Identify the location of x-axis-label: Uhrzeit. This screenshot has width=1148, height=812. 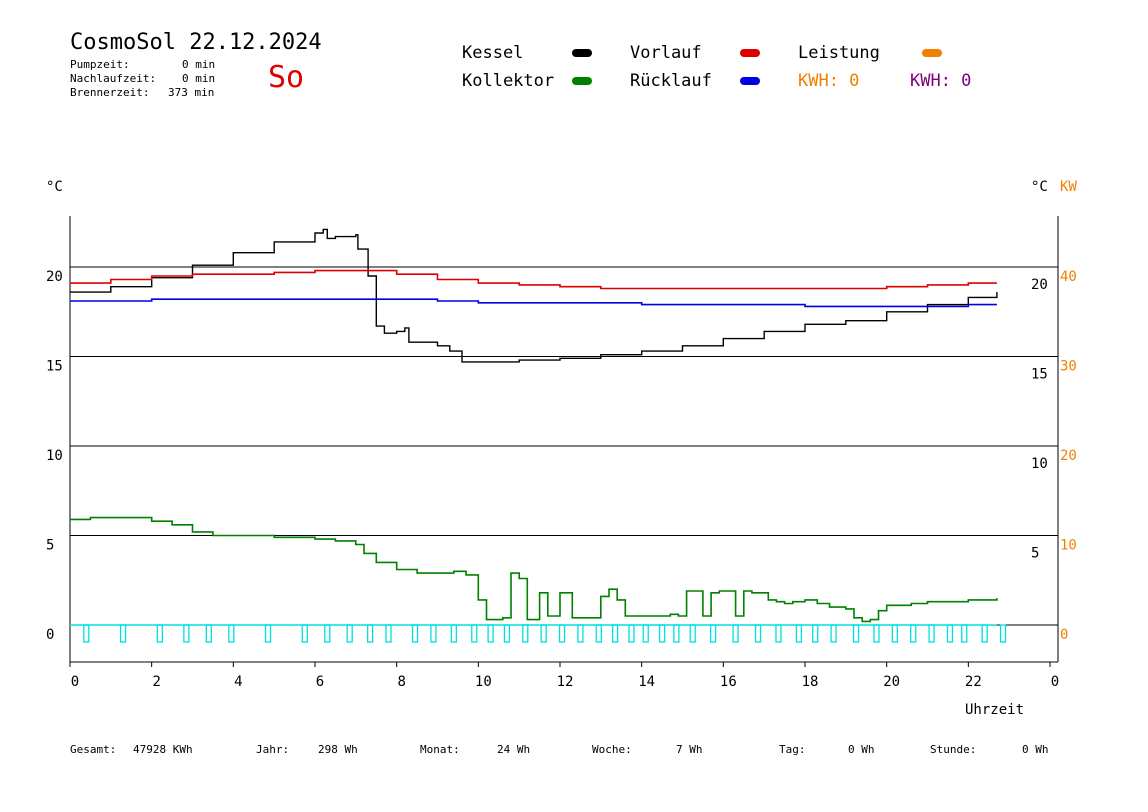
(994, 710).